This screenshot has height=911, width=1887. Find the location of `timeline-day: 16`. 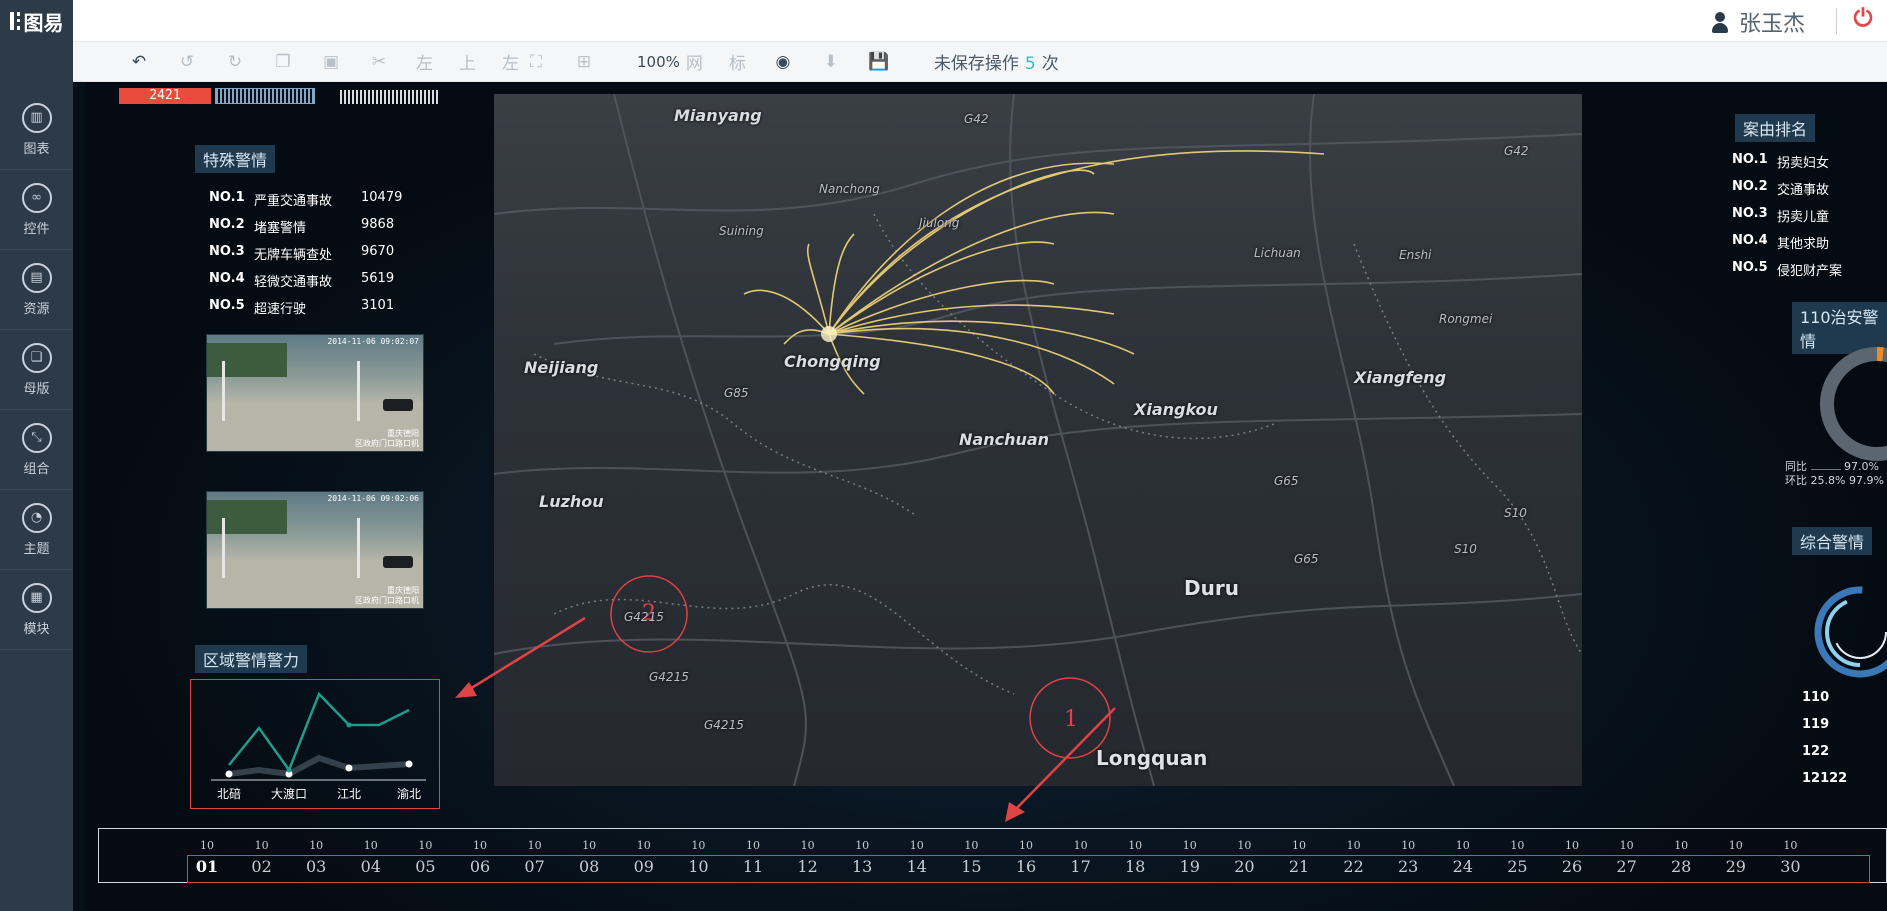

timeline-day: 16 is located at coordinates (1026, 866).